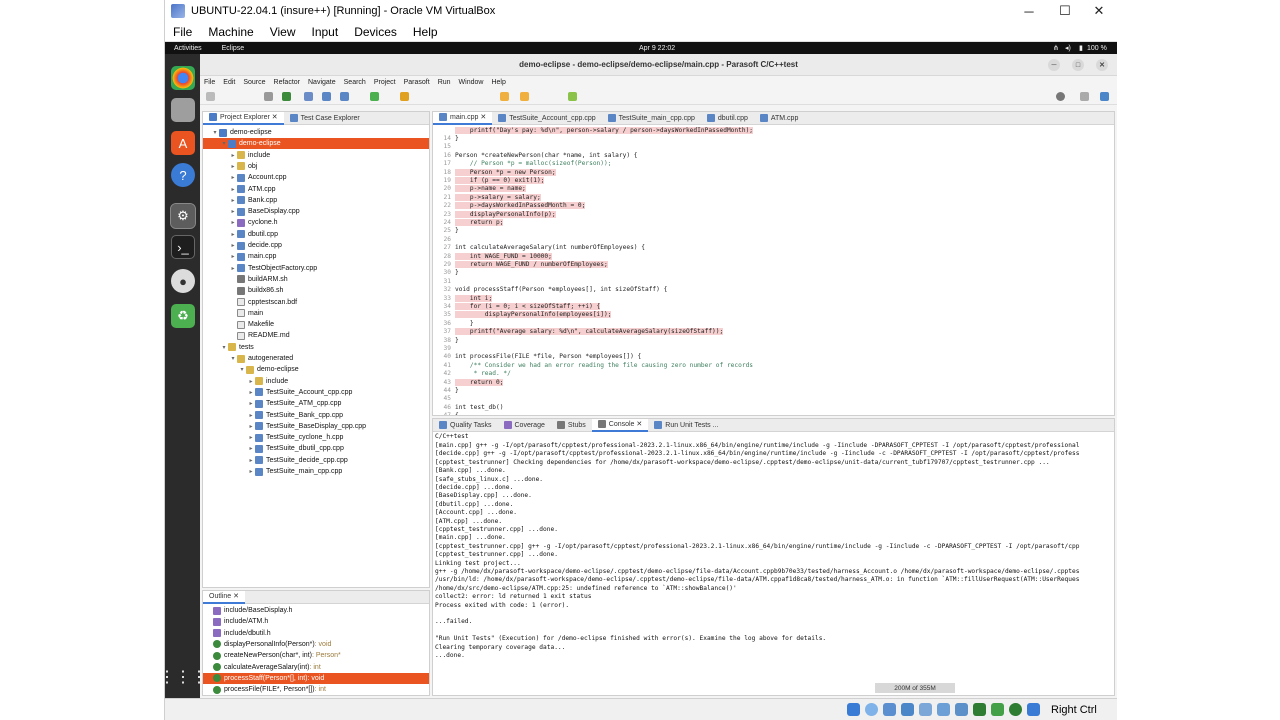  Describe the element at coordinates (287, 82) in the screenshot. I see `ec-menu-refactor: Refactor` at that location.